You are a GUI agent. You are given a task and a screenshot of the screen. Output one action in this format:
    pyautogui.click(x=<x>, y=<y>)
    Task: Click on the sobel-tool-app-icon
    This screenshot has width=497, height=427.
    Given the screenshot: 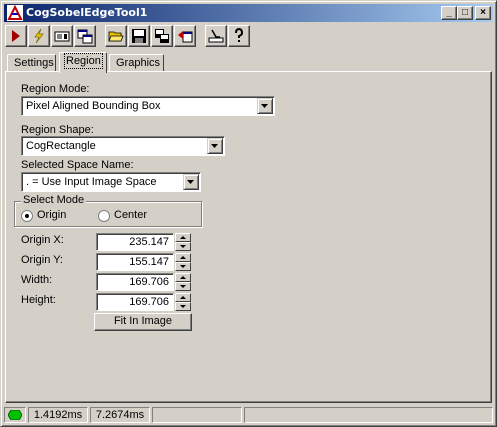 What is the action you would take?
    pyautogui.click(x=15, y=13)
    